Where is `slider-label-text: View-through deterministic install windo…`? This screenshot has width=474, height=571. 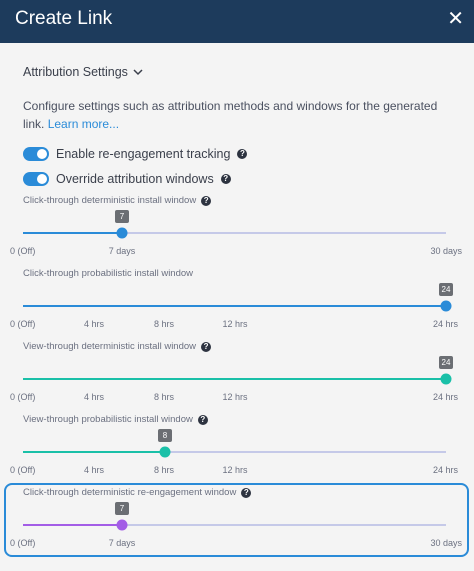
slider-label-text: View-through deterministic install windo… is located at coordinates (110, 346).